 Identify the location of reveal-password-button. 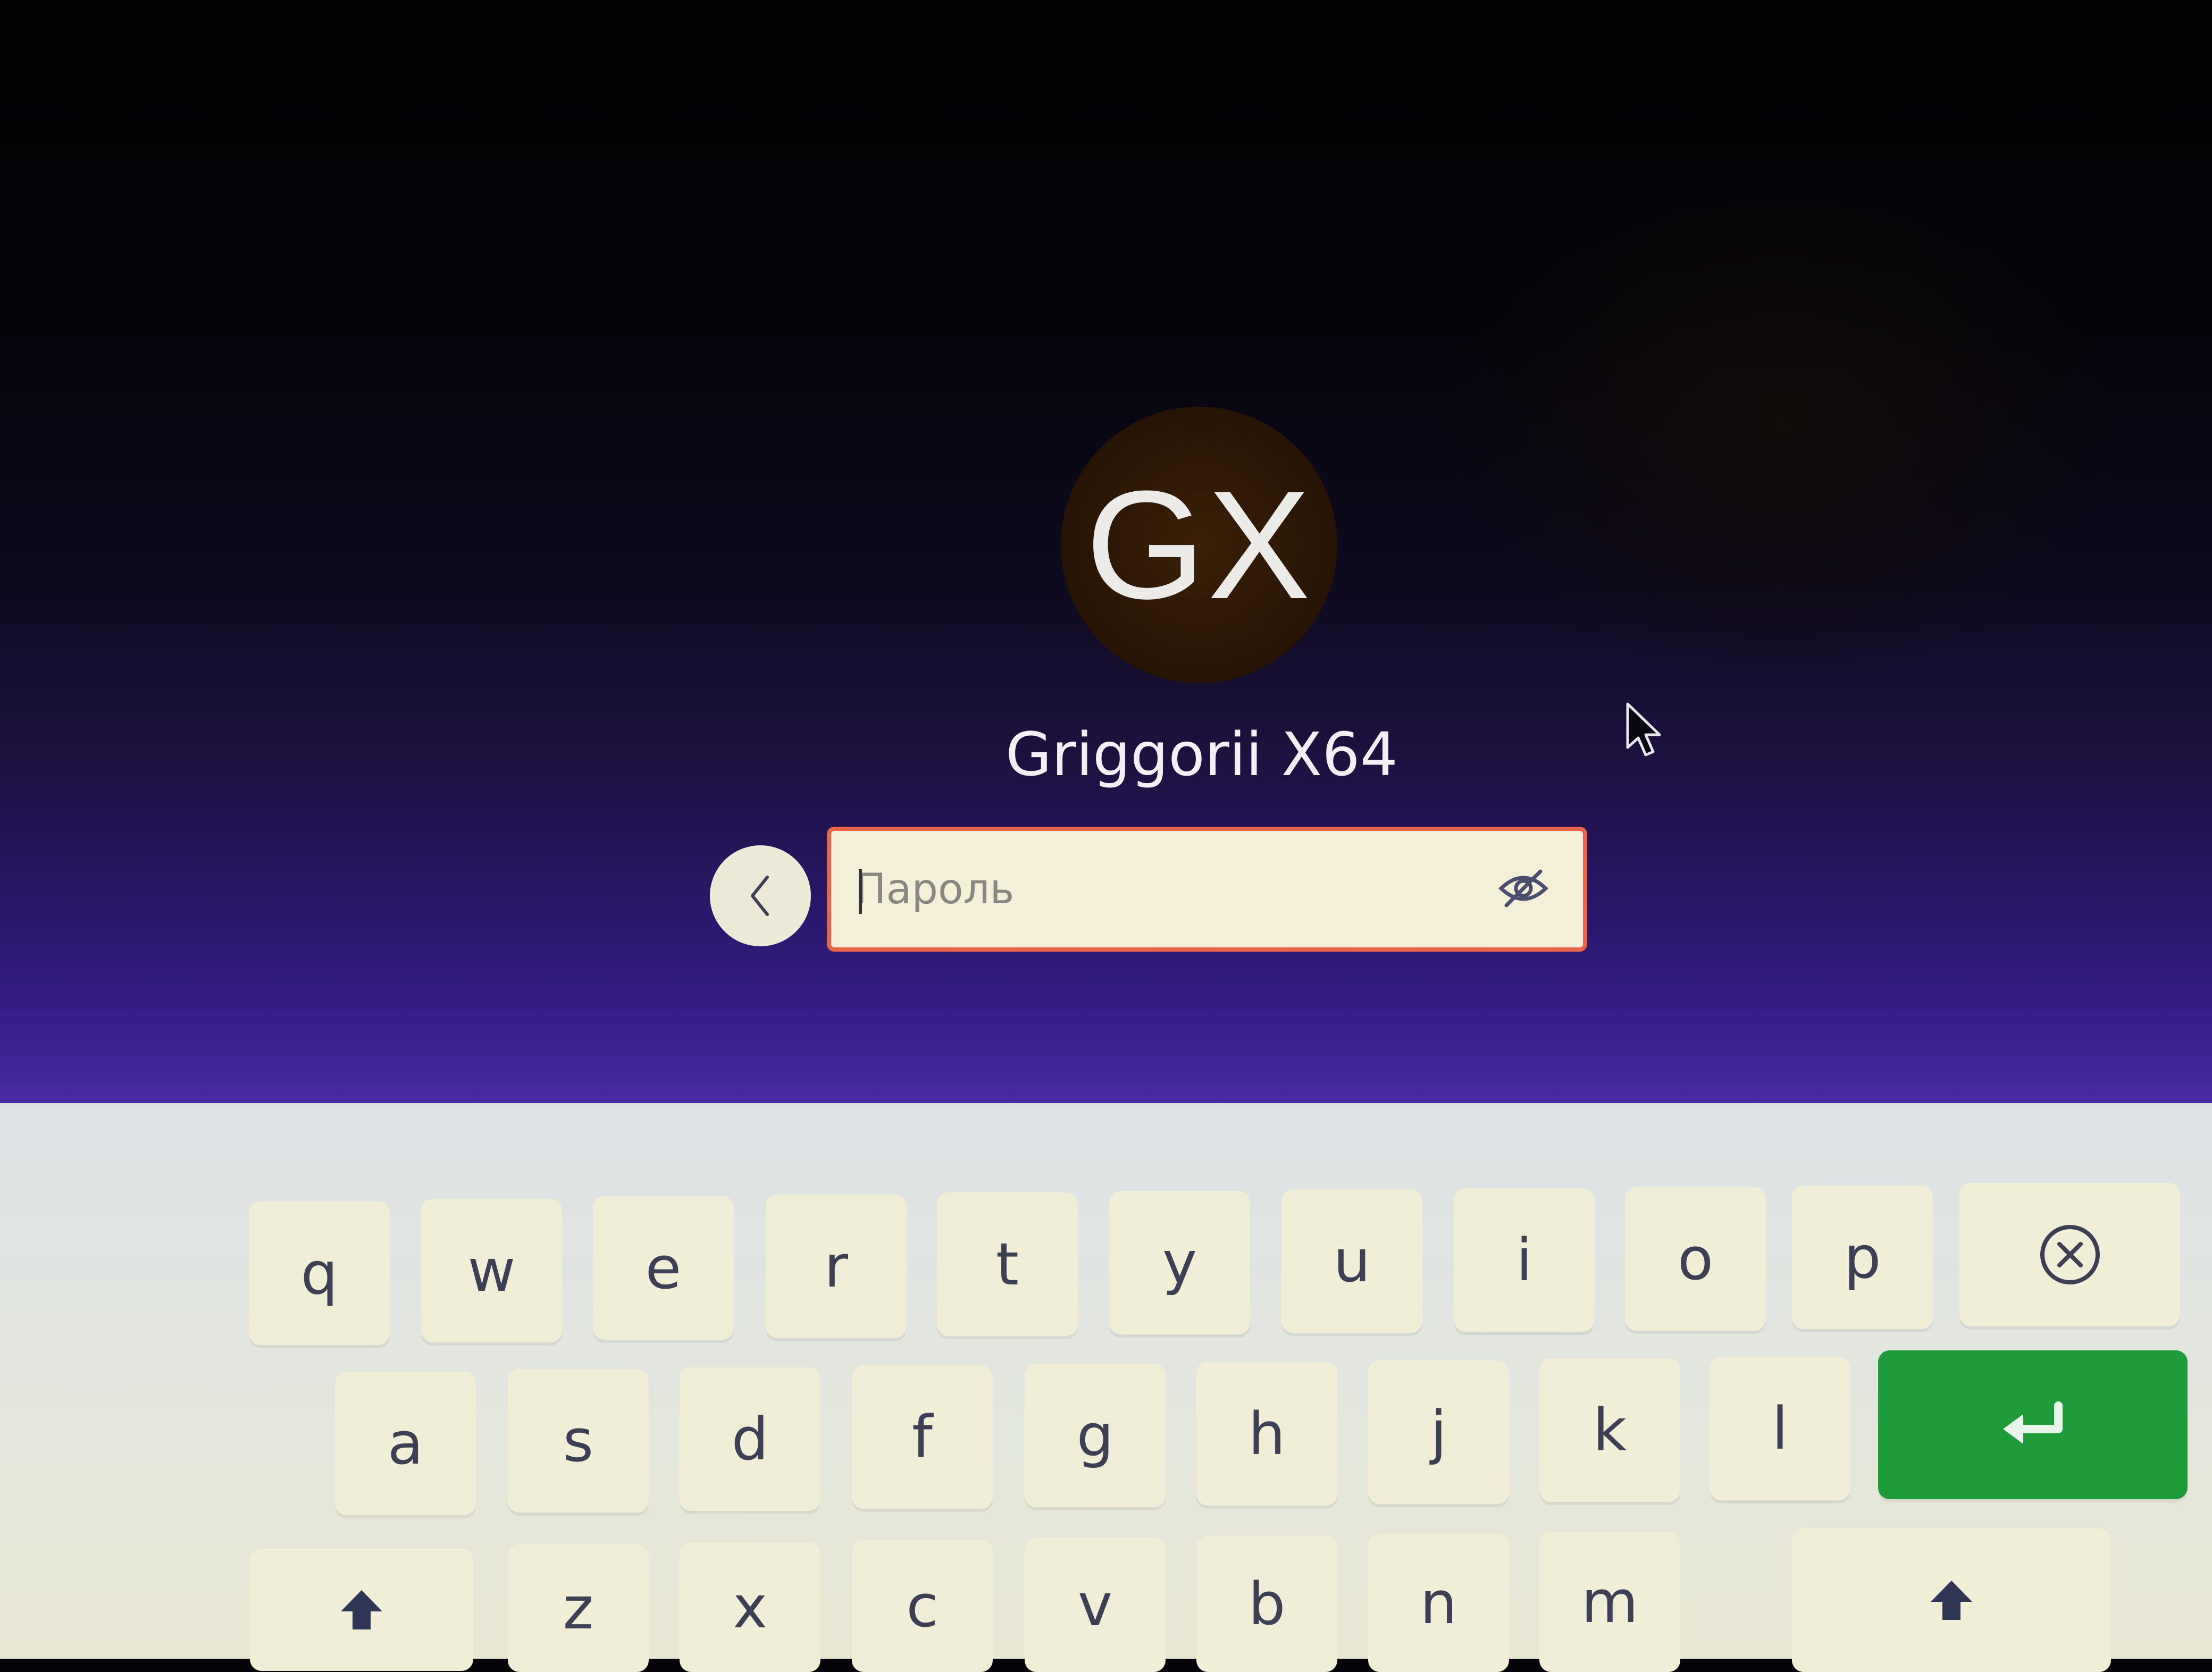
(1523, 888).